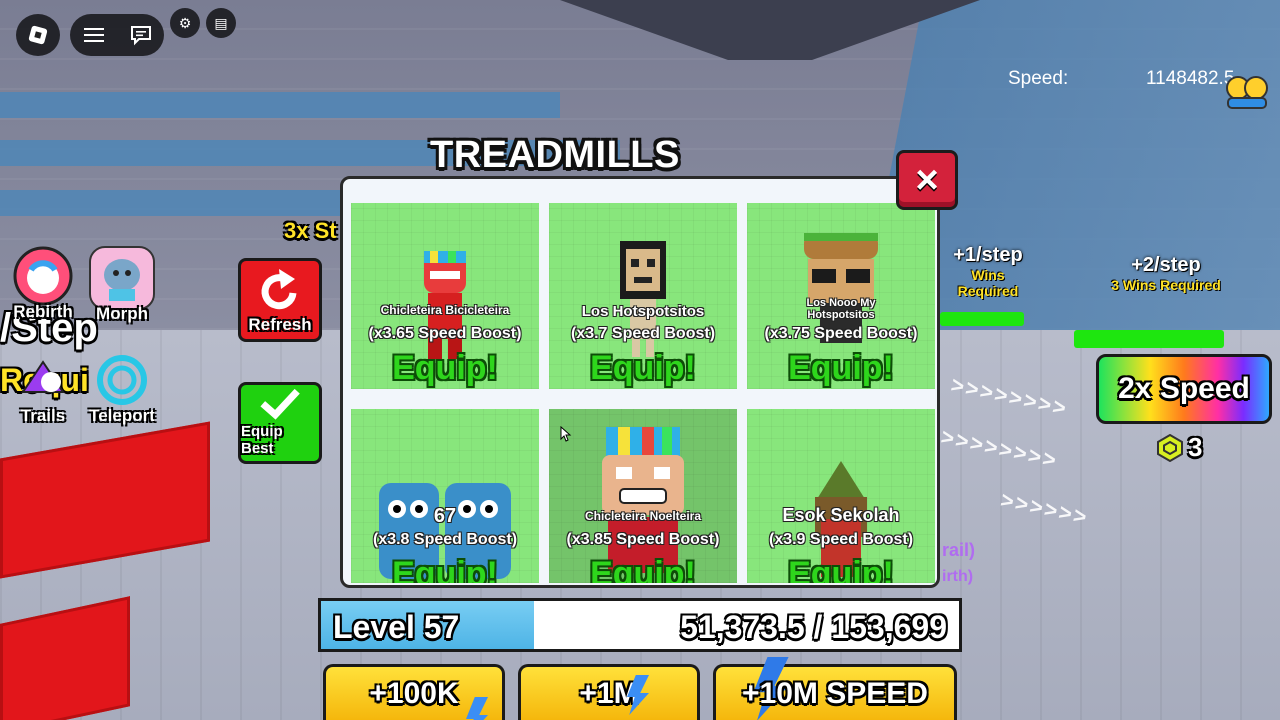  I want to click on trails-icon, so click(43, 380).